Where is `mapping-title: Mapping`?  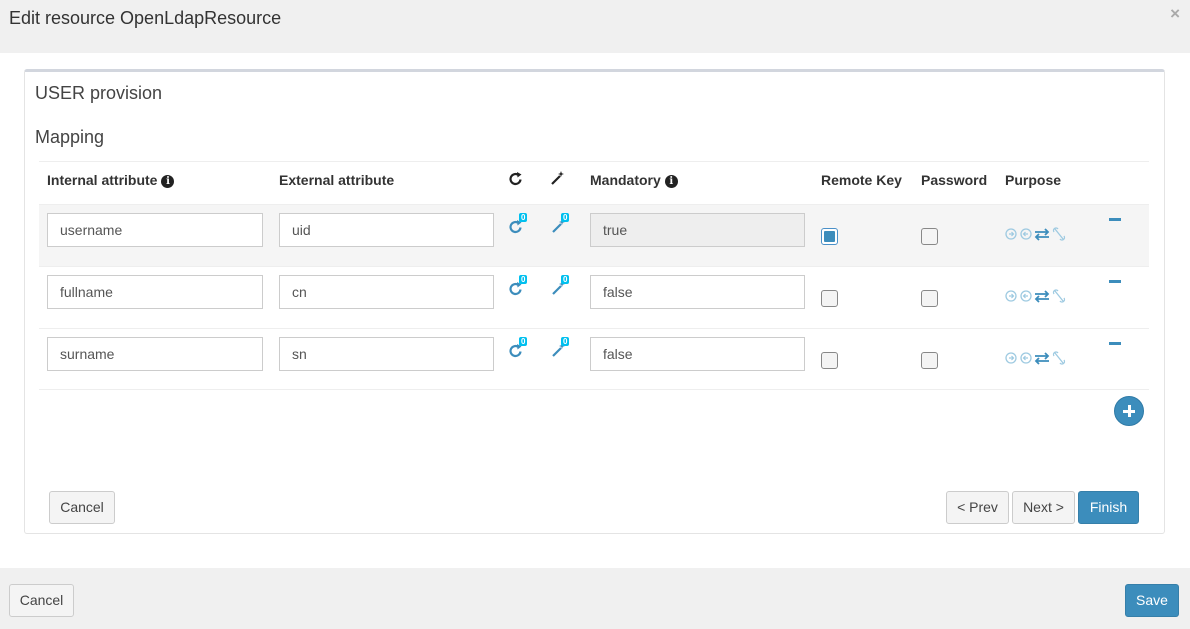
mapping-title: Mapping is located at coordinates (70, 137).